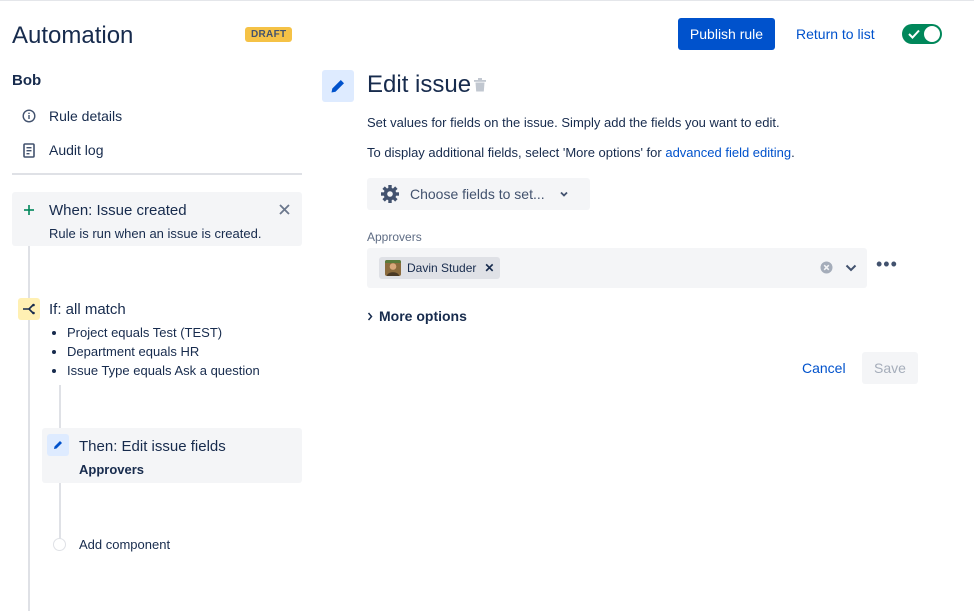 This screenshot has height=611, width=974. Describe the element at coordinates (487, 0) in the screenshot. I see `top-border` at that location.